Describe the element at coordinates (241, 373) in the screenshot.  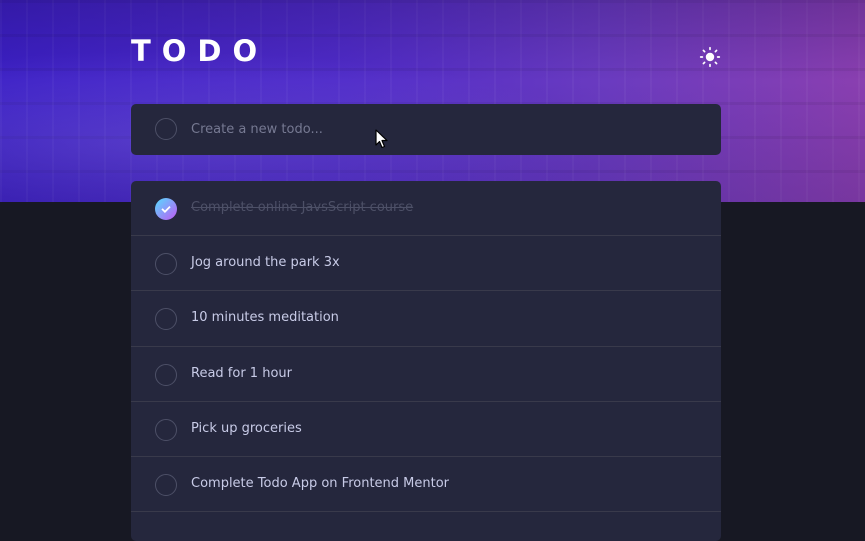
I see `todo-label: Read for 1 hour` at that location.